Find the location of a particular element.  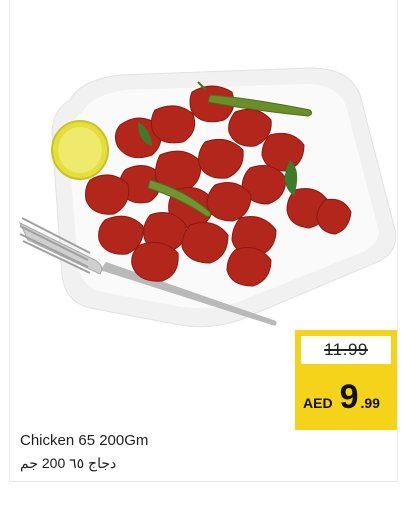

new-price: AED 9 .99 is located at coordinates (347, 400).